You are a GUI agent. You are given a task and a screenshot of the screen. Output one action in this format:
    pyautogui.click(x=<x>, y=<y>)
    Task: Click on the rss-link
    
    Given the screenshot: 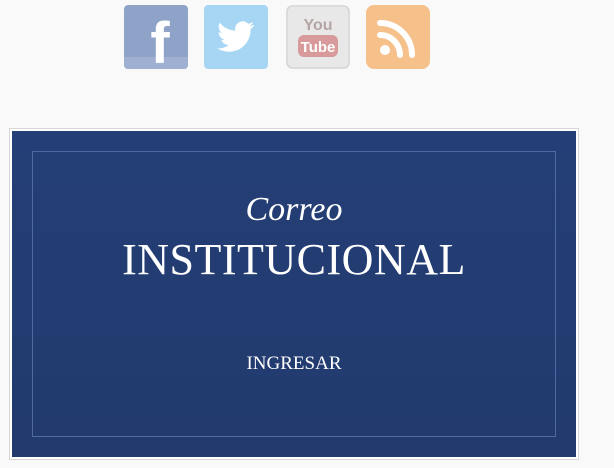 What is the action you would take?
    pyautogui.click(x=398, y=37)
    